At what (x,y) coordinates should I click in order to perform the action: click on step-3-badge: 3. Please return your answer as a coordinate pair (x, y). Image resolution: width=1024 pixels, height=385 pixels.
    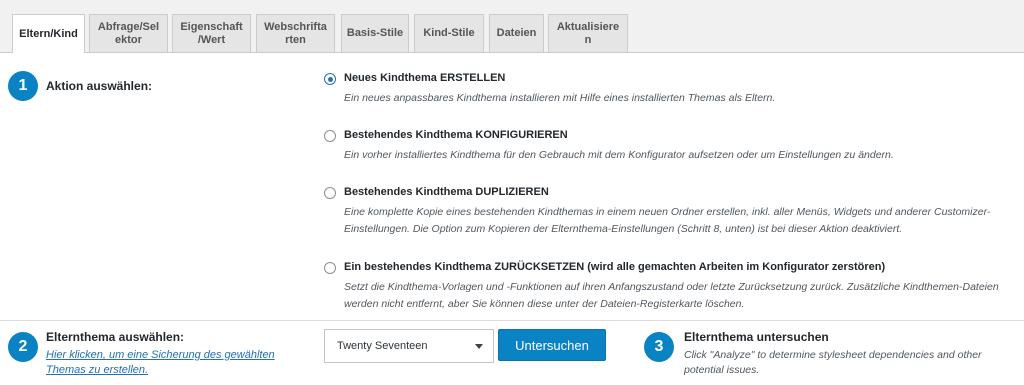
    Looking at the image, I should click on (659, 347).